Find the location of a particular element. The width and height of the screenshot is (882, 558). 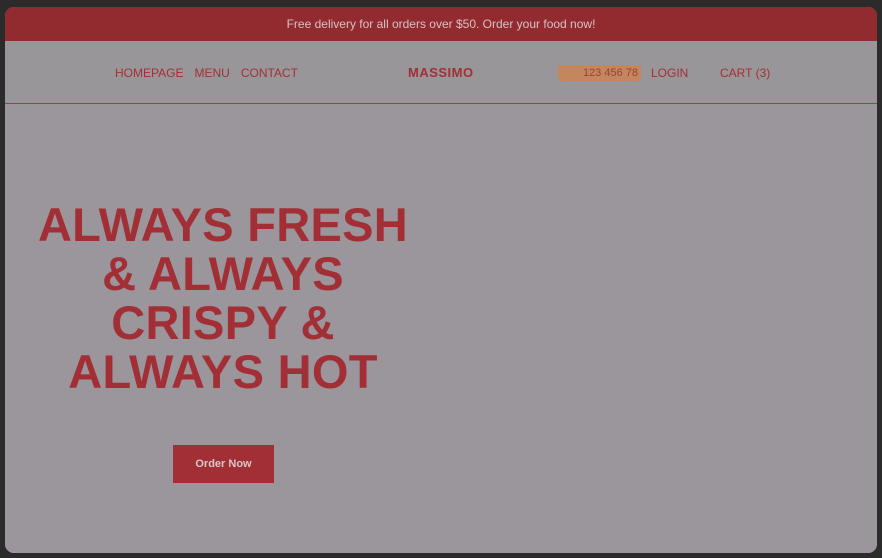

cart-link: CART (3) is located at coordinates (745, 73).